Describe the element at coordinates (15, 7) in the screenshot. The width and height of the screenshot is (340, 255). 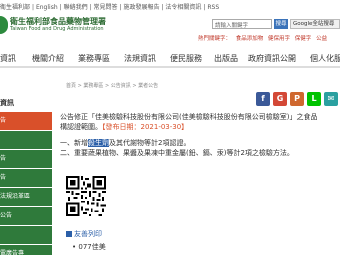
I see `utility-link: 衛生福利部` at that location.